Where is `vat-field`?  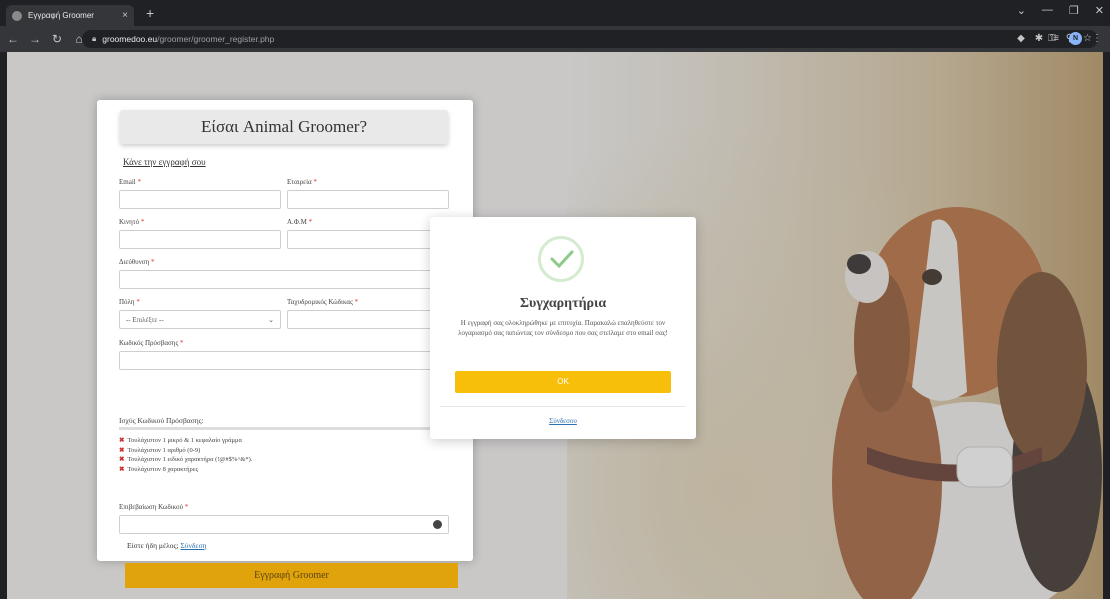 vat-field is located at coordinates (368, 239).